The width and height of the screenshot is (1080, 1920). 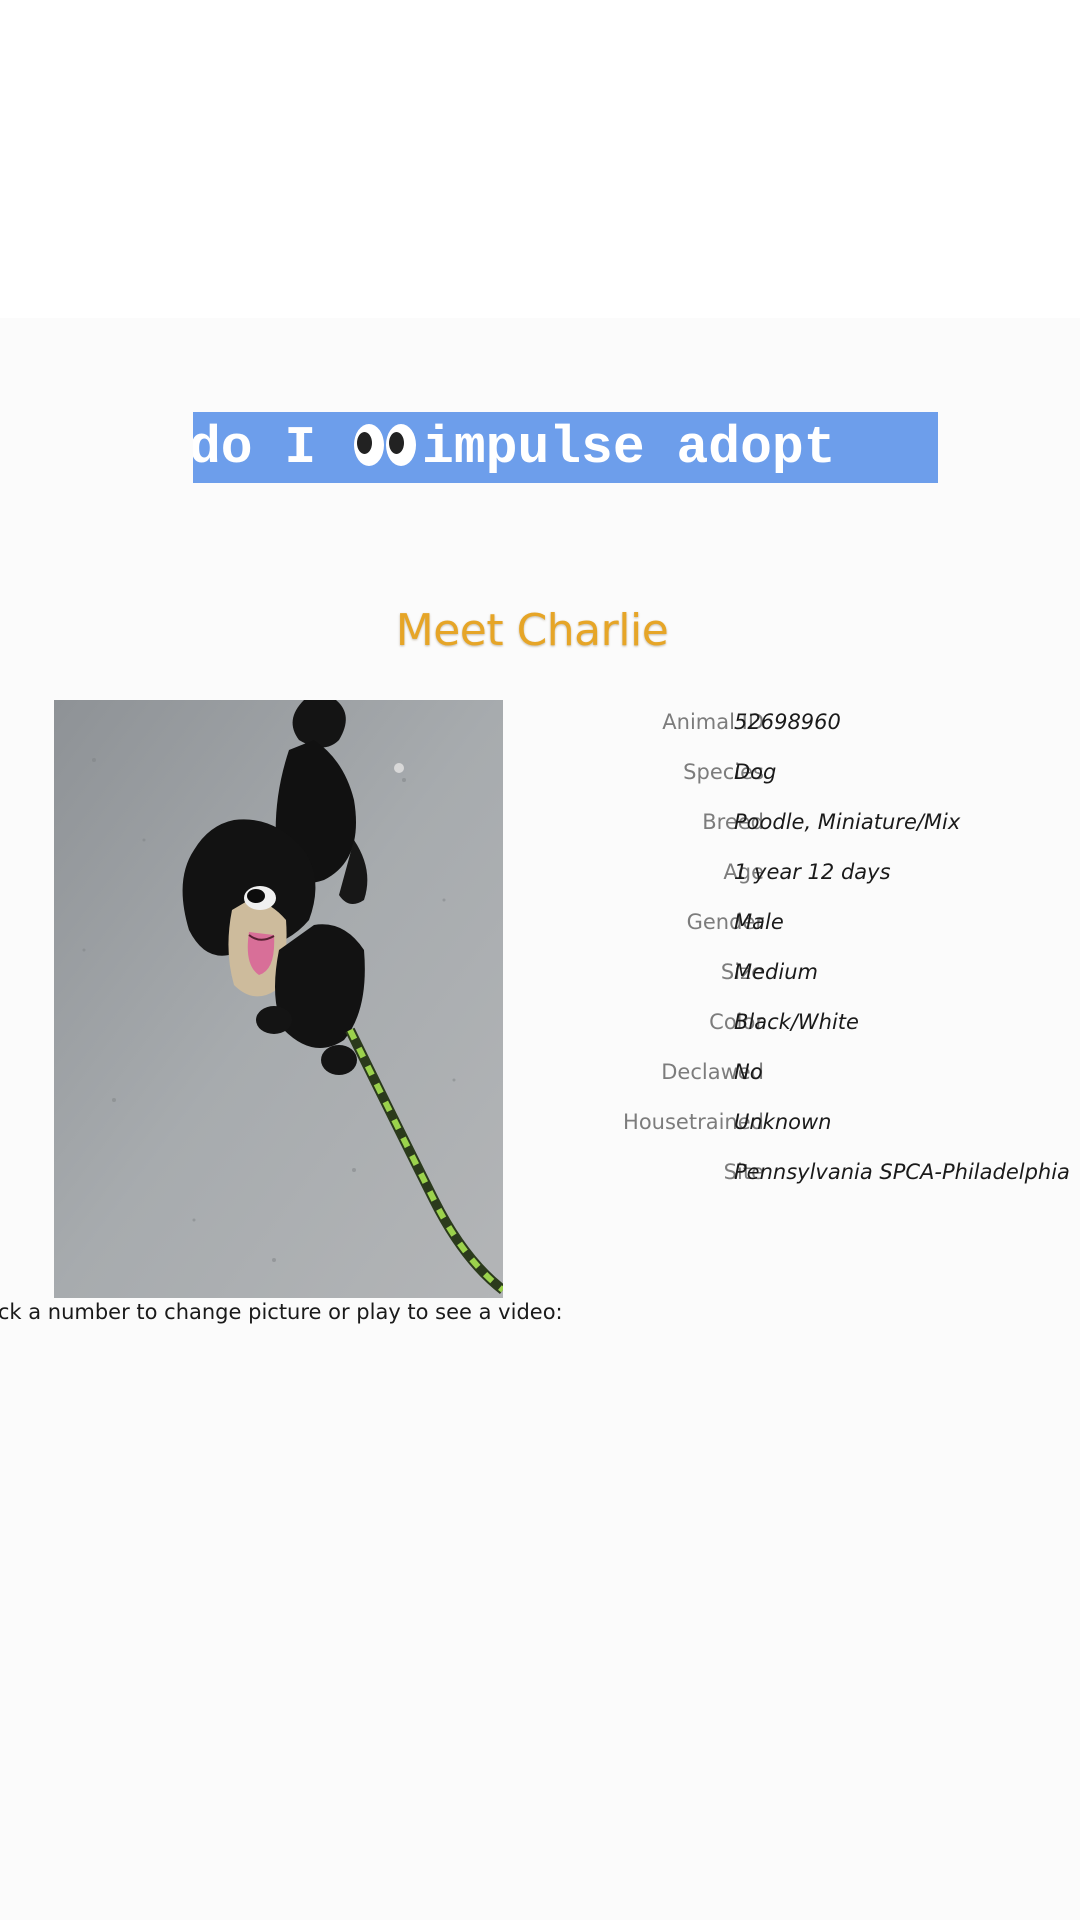 I want to click on detail-row-animal-id: Animal ID 52698960, so click(x=810, y=722).